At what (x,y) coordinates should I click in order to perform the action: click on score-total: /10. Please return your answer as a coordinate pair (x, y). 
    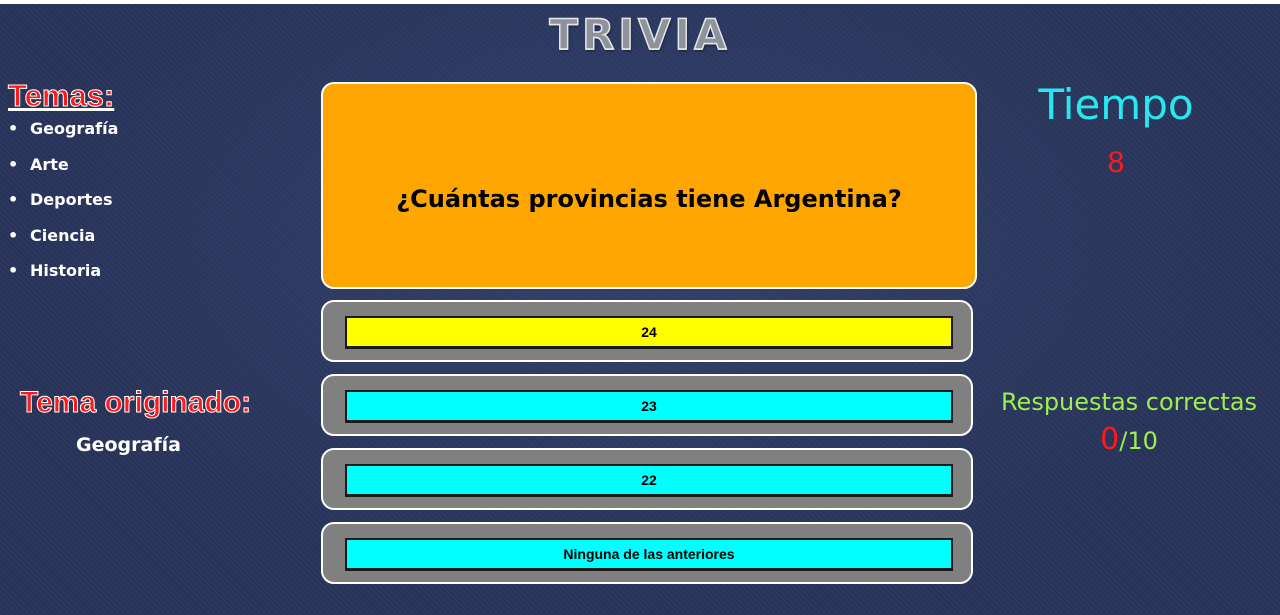
    Looking at the image, I should click on (1138, 441).